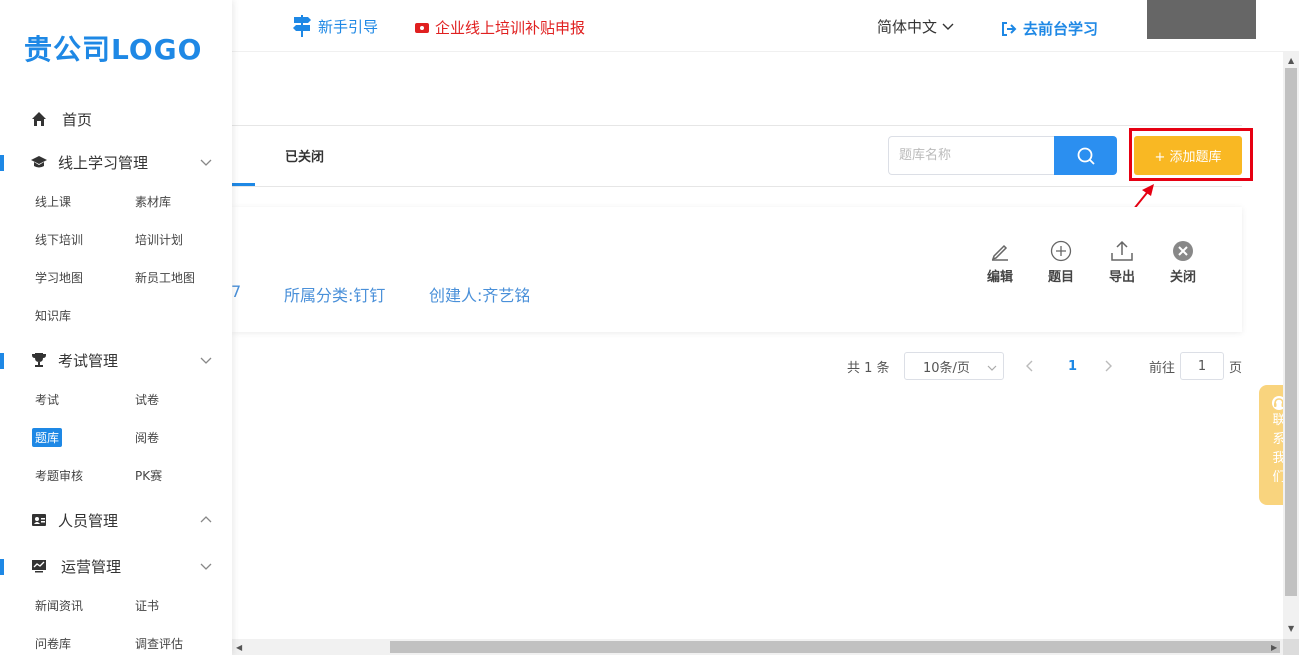 This screenshot has height=655, width=1299. What do you see at coordinates (304, 155) in the screenshot?
I see `tab-closed: 已关闭` at bounding box center [304, 155].